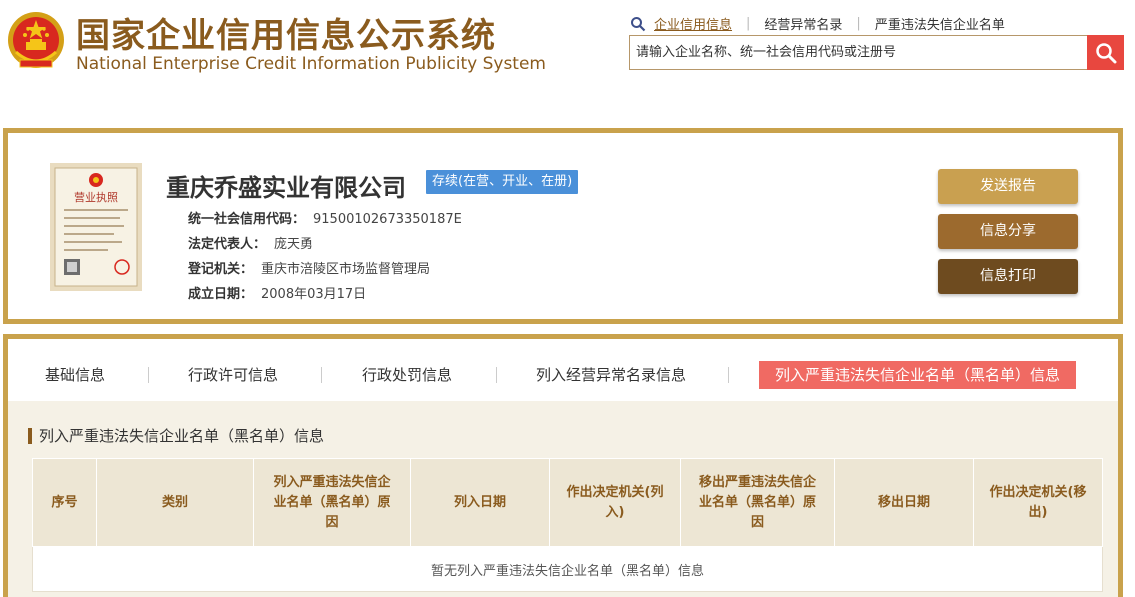 The width and height of the screenshot is (1135, 597). Describe the element at coordinates (480, 502) in the screenshot. I see `col-header: 列入日期` at that location.